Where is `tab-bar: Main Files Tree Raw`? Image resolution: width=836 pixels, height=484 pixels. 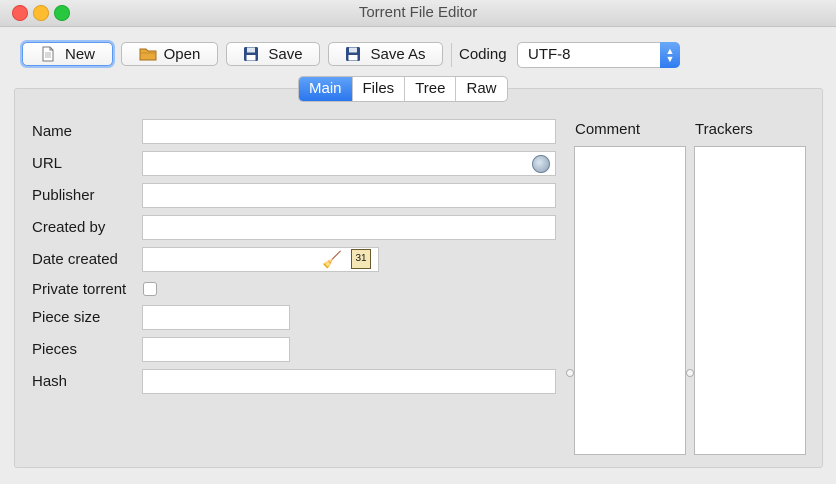
tab-bar: Main Files Tree Raw is located at coordinates (403, 89).